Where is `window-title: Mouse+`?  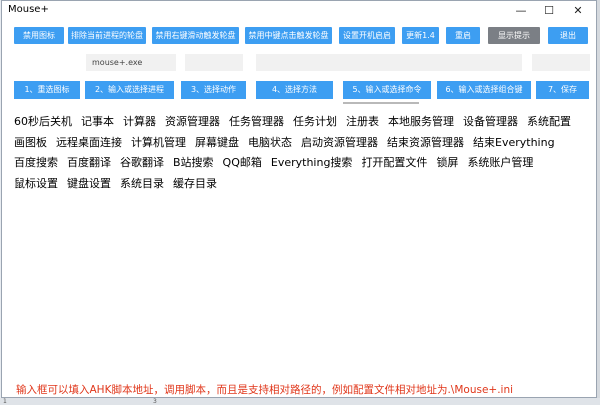 window-title: Mouse+ is located at coordinates (28, 9).